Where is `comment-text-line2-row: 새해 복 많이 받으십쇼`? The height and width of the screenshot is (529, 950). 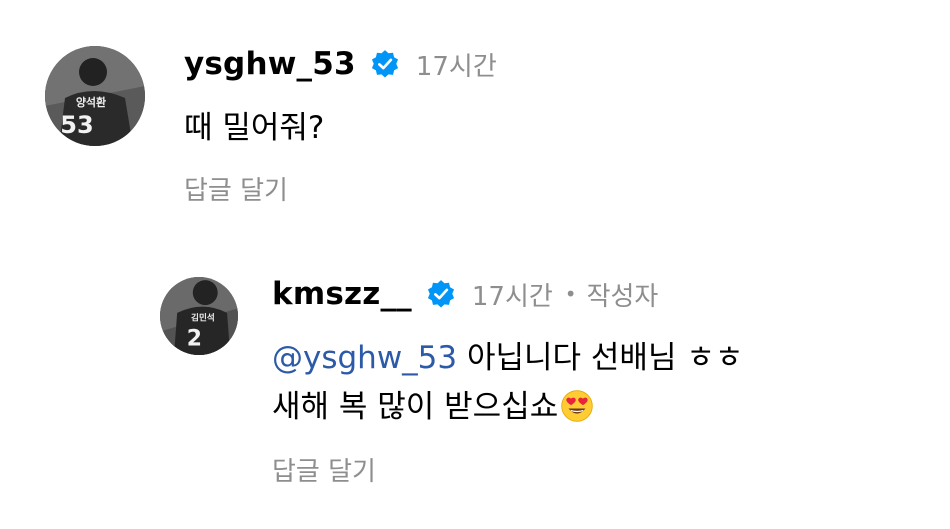
comment-text-line2-row: 새해 복 많이 받으십쇼 is located at coordinates (433, 407).